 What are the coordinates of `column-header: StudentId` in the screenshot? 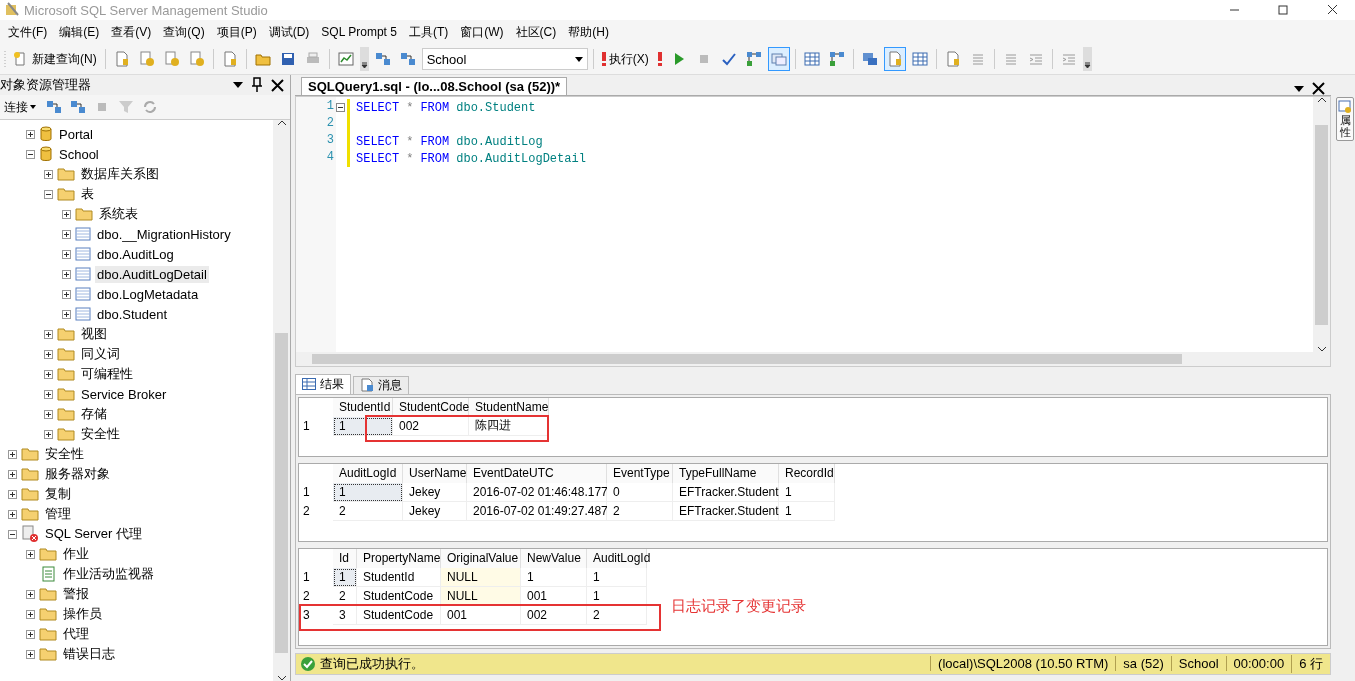 It's located at (363, 407).